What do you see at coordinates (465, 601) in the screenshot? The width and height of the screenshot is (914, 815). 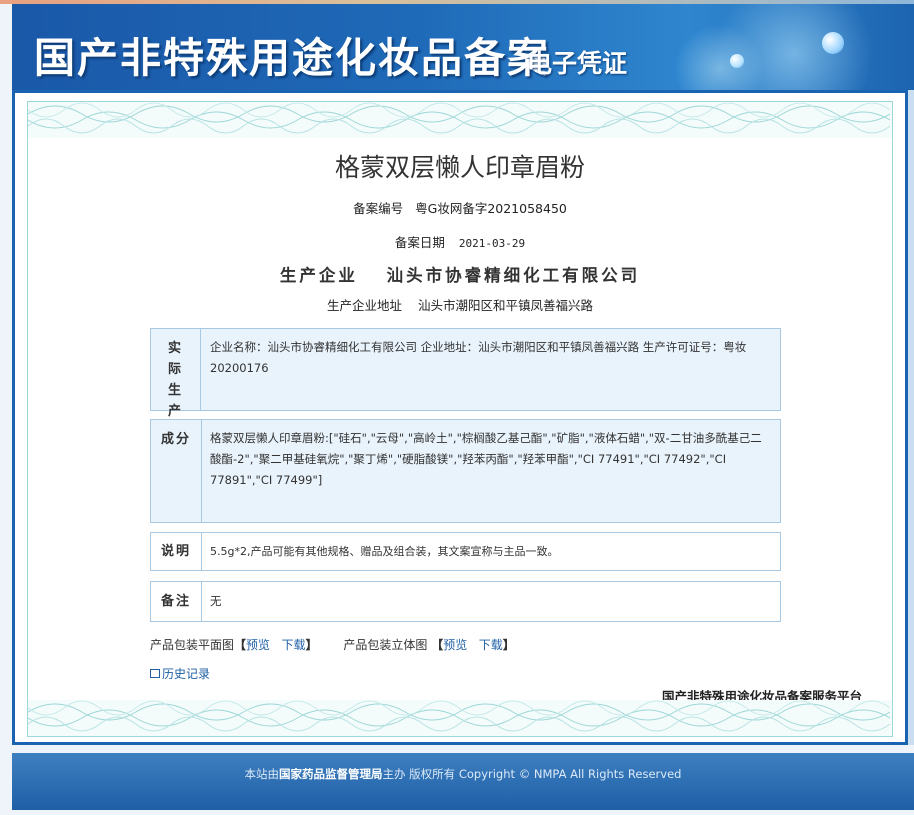 I see `remark-box: 备注 无` at bounding box center [465, 601].